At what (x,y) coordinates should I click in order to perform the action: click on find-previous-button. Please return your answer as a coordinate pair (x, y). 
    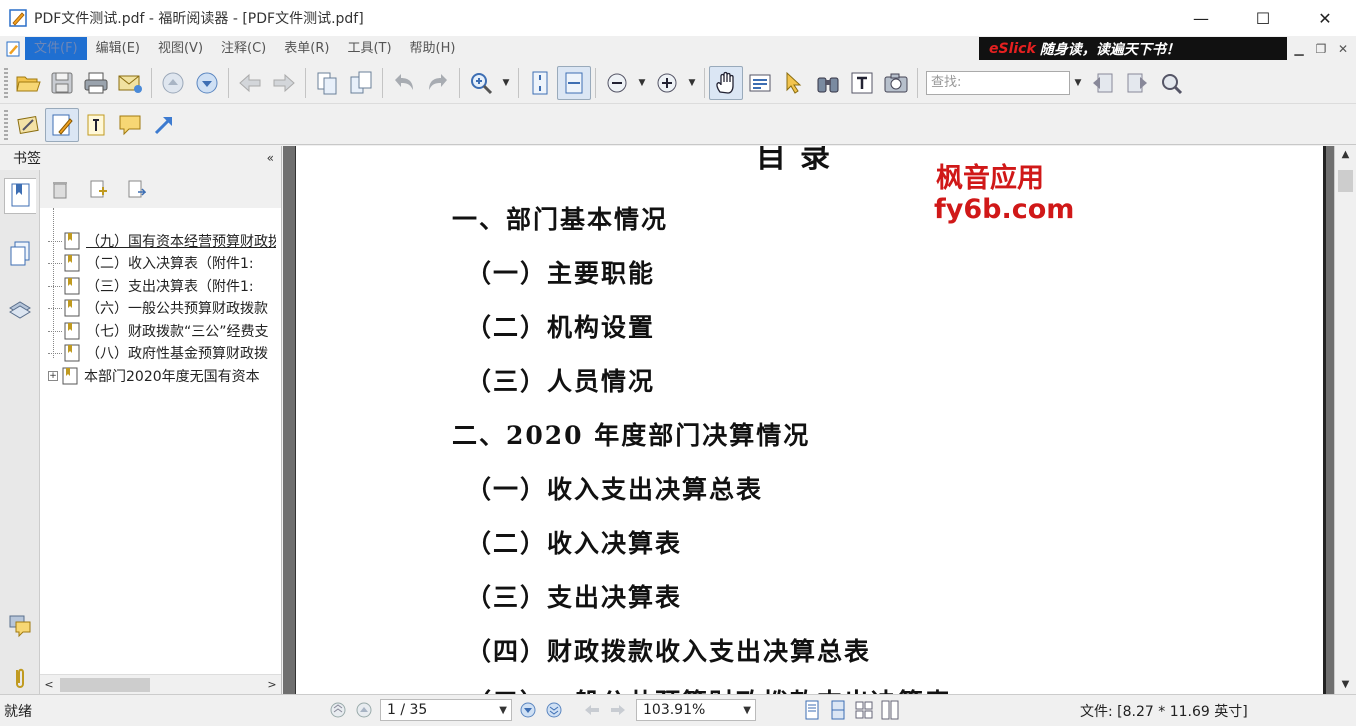
    Looking at the image, I should click on (1103, 83).